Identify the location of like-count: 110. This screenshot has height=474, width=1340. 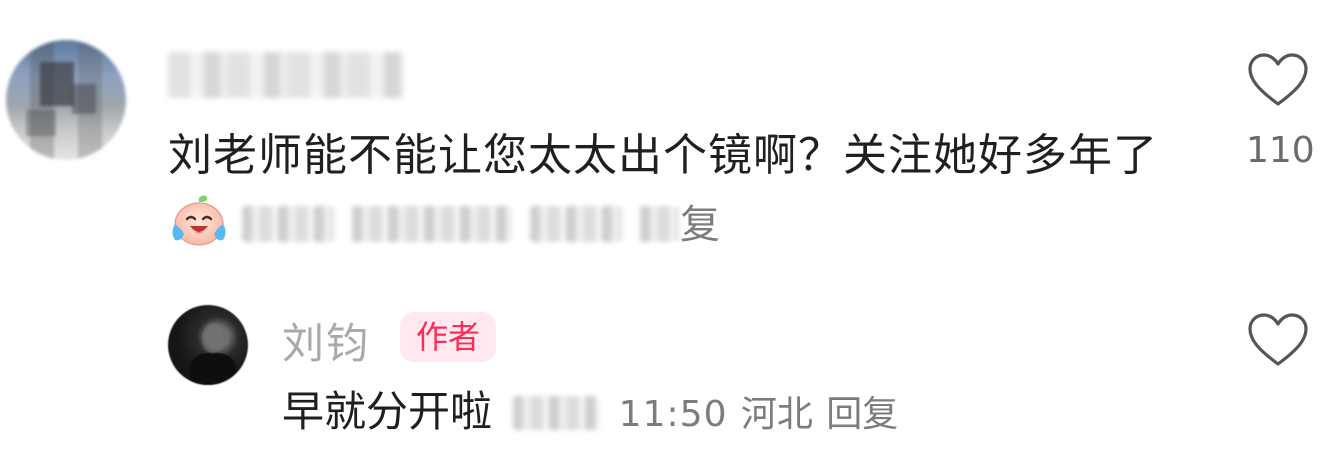
(1280, 150).